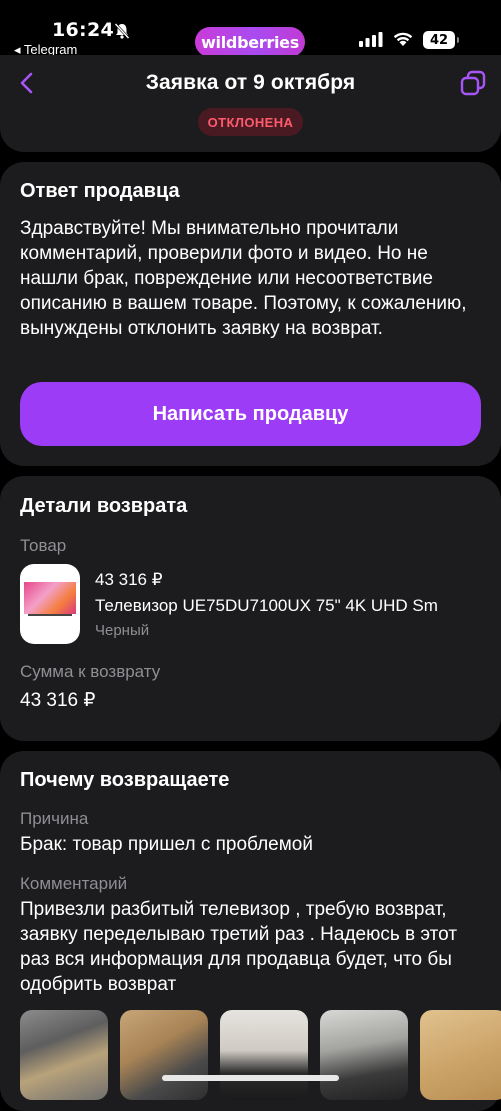  Describe the element at coordinates (90, 671) in the screenshot. I see `refund-label: Сумма к возврату` at that location.